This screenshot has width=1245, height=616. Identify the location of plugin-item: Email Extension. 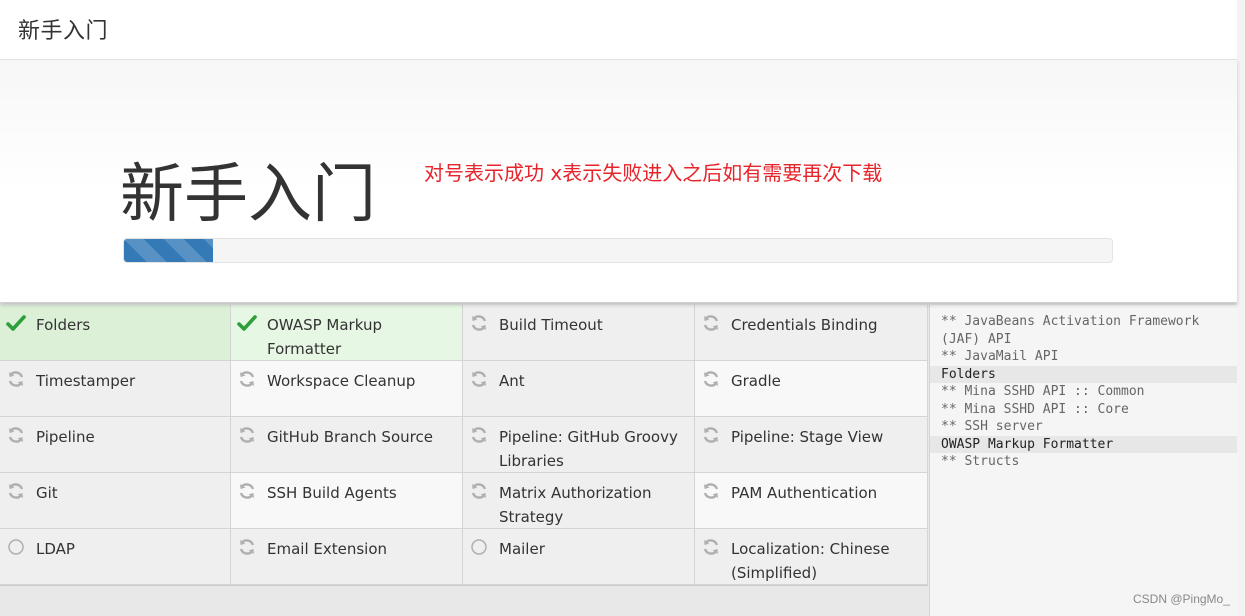
(347, 557).